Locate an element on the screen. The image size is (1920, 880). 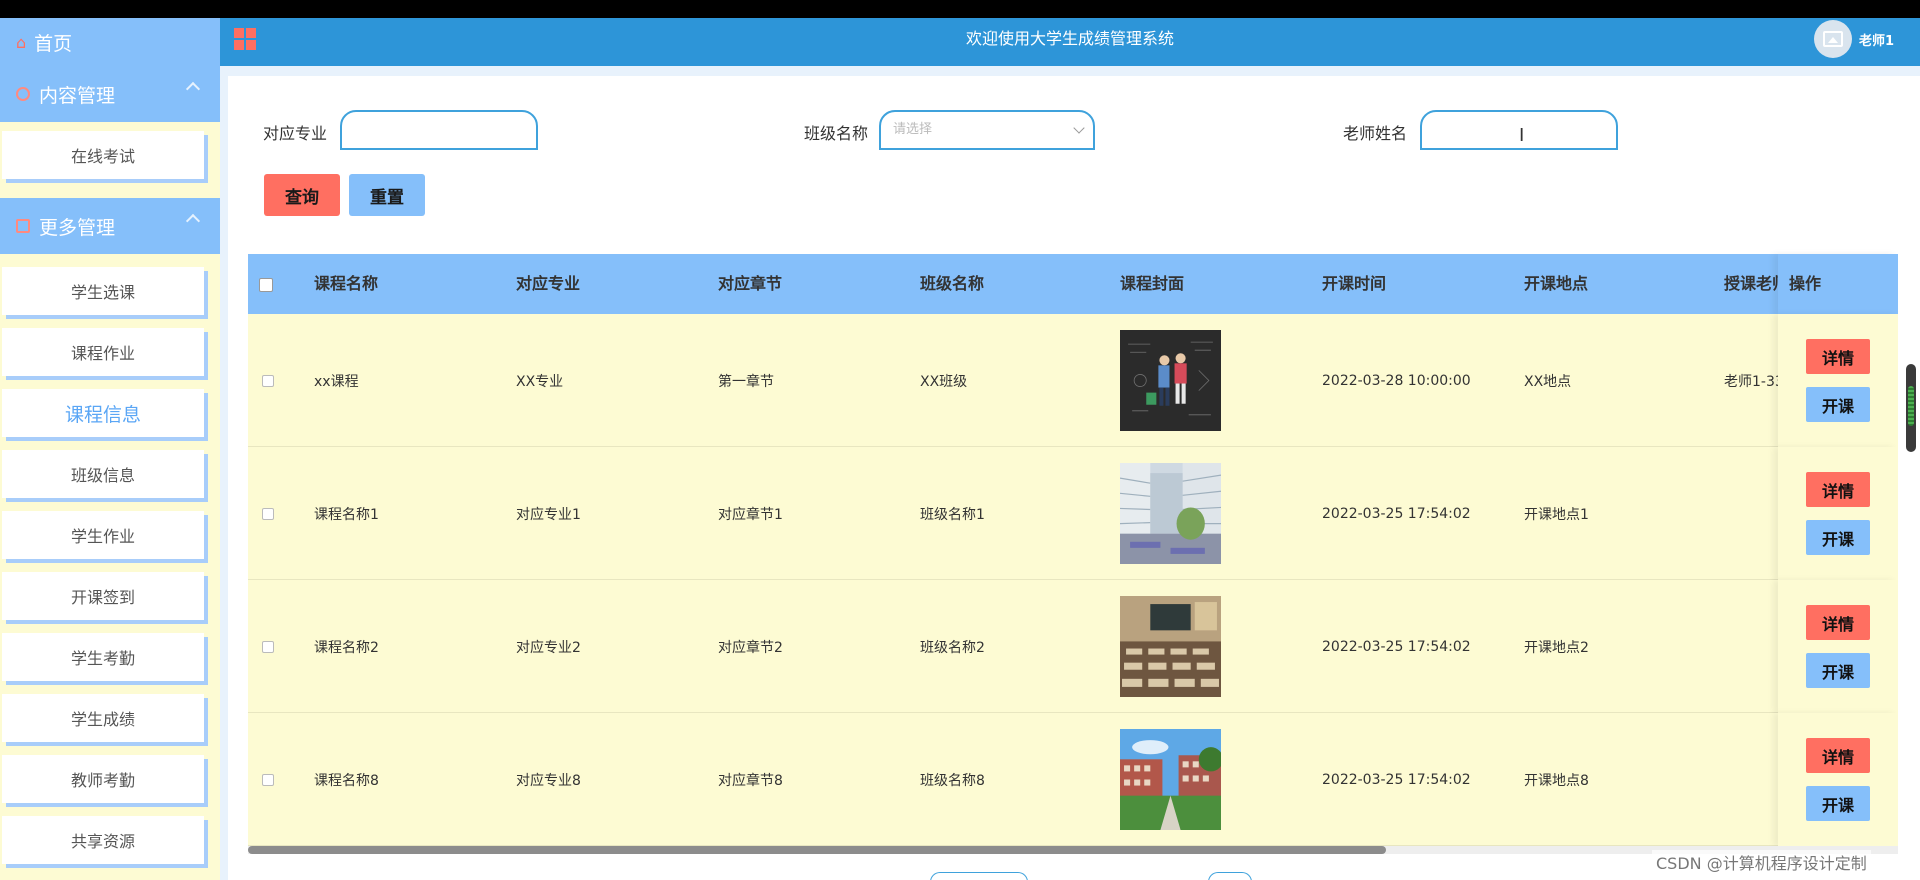
sidebar-item-online-exam: 在线考试 is located at coordinates (103, 155).